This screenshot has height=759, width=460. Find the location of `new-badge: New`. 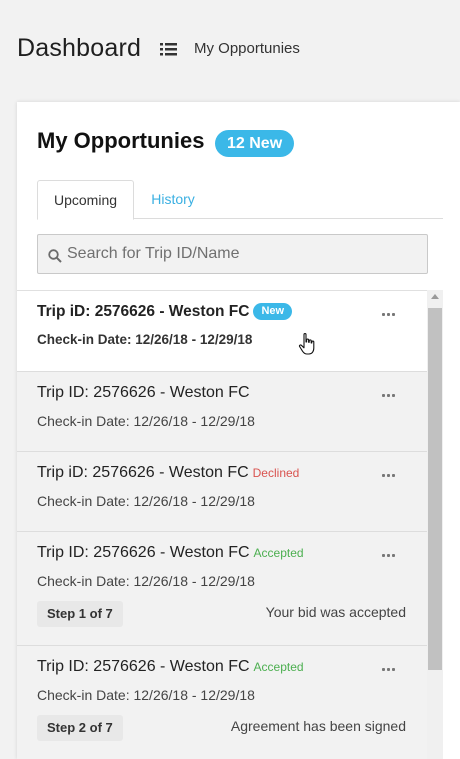

new-badge: New is located at coordinates (273, 311).